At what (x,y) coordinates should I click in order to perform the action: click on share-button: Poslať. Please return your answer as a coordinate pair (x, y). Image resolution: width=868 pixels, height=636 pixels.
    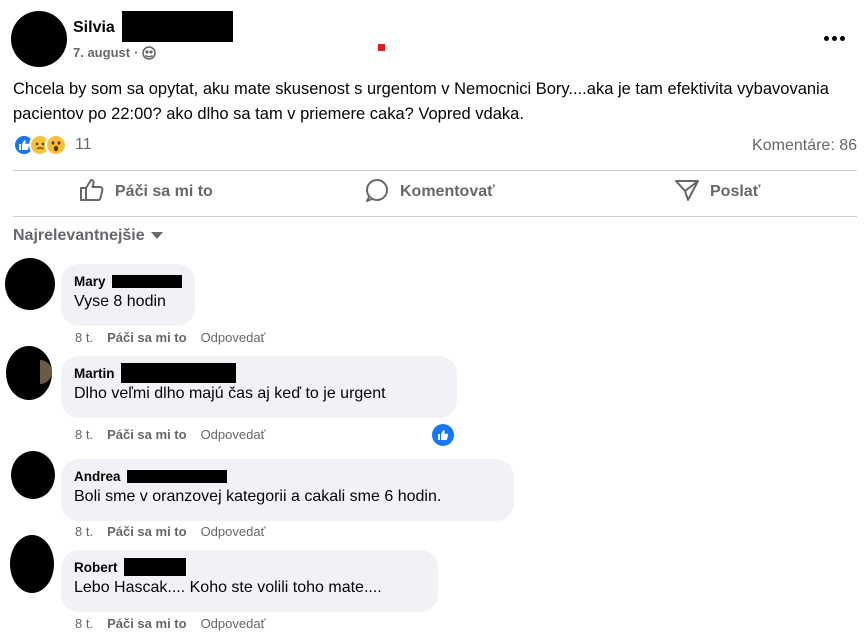
    Looking at the image, I should click on (717, 192).